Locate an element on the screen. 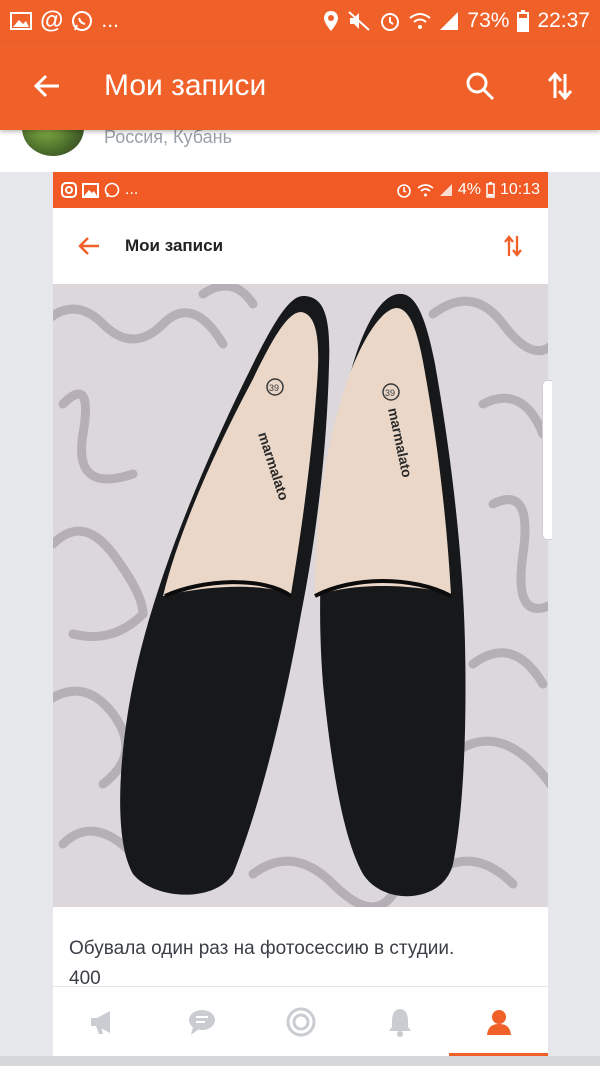  back-button is located at coordinates (47, 86).